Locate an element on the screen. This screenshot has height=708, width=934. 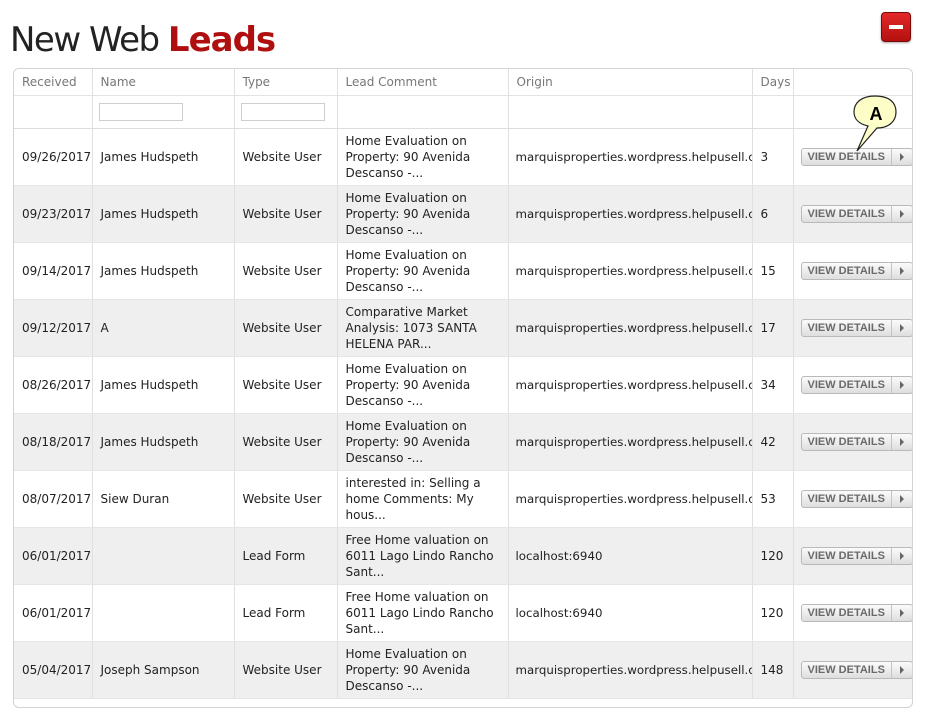
name-filter-input is located at coordinates (140, 112).